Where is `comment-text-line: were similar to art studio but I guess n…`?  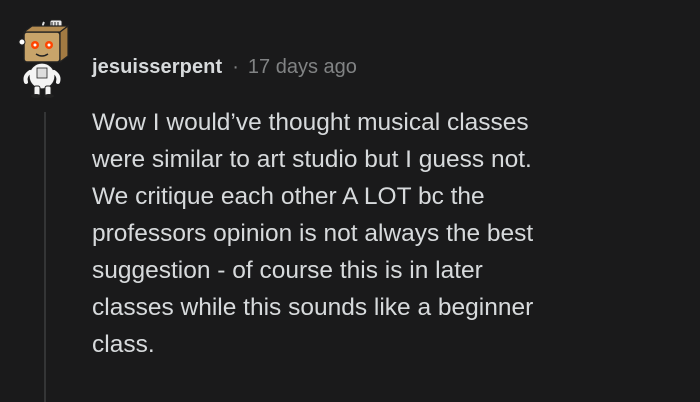
comment-text-line: were similar to art studio but I guess n… is located at coordinates (312, 159).